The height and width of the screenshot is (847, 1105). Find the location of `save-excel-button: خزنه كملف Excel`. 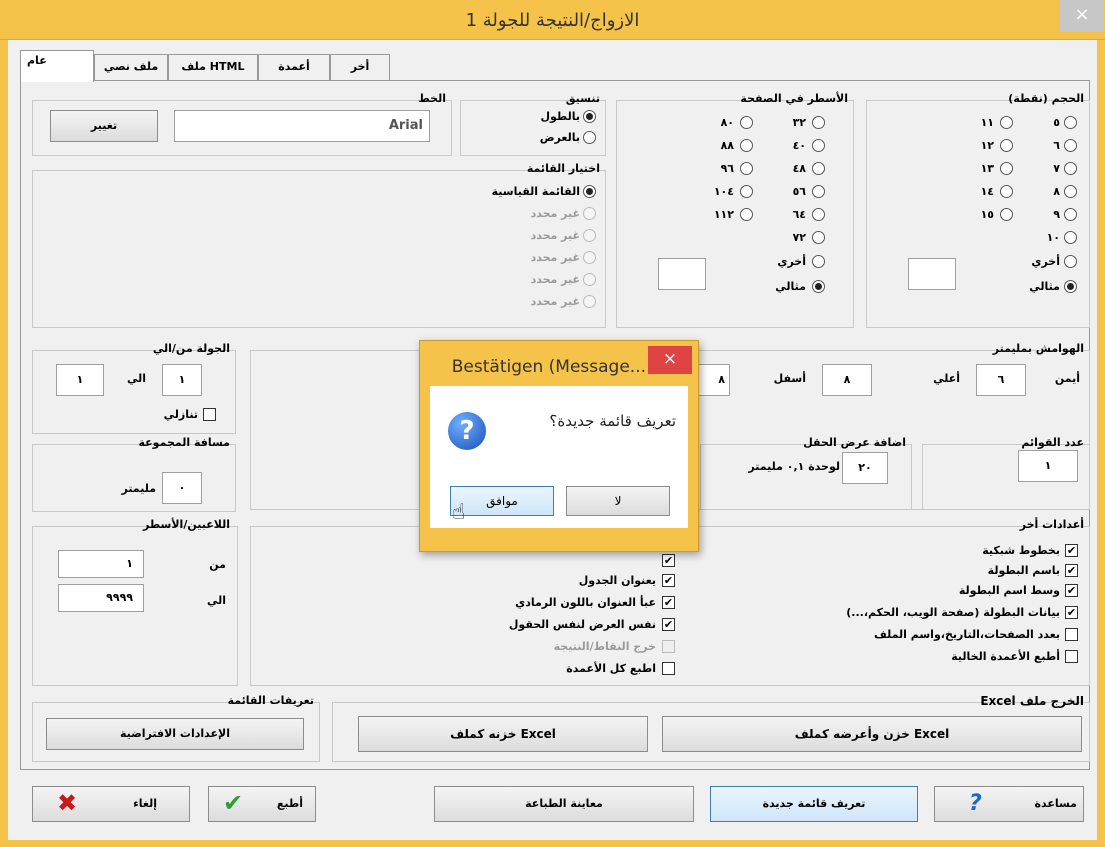

save-excel-button: خزنه كملف Excel is located at coordinates (503, 734).